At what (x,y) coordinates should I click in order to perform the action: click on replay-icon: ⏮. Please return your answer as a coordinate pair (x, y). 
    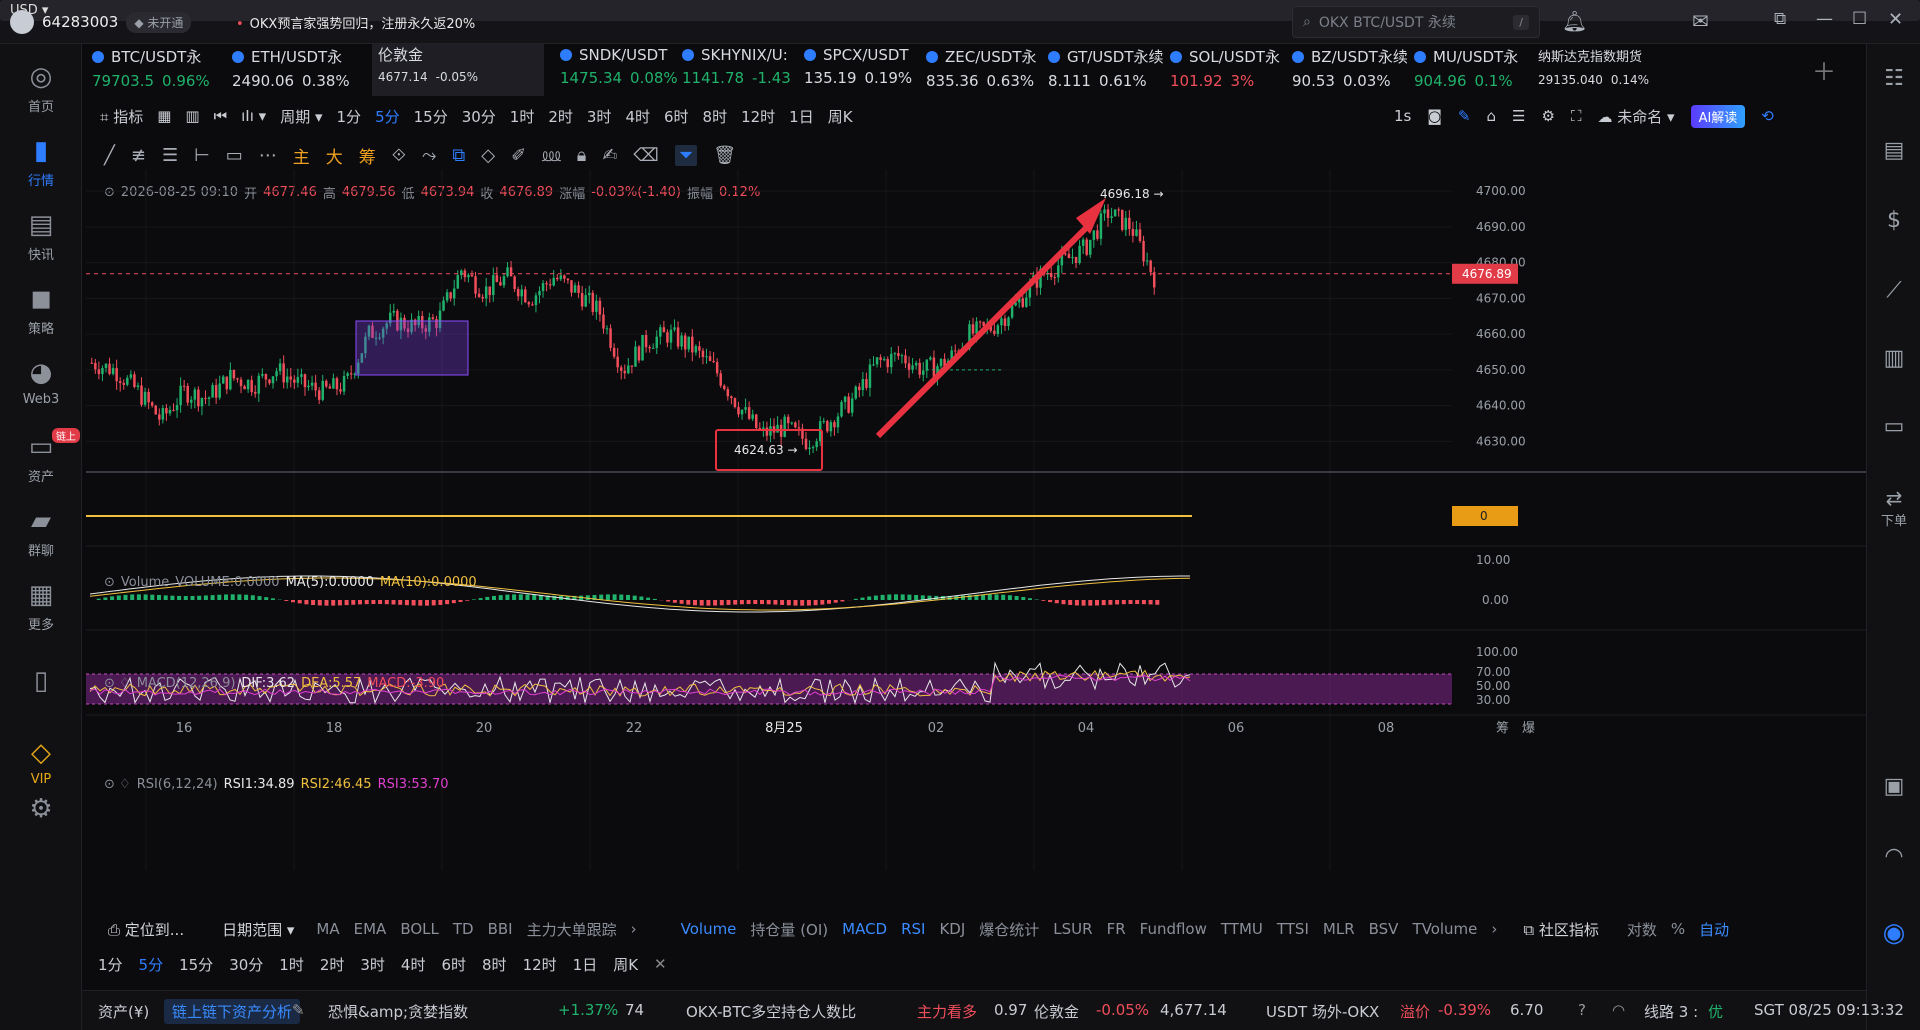
    Looking at the image, I should click on (221, 116).